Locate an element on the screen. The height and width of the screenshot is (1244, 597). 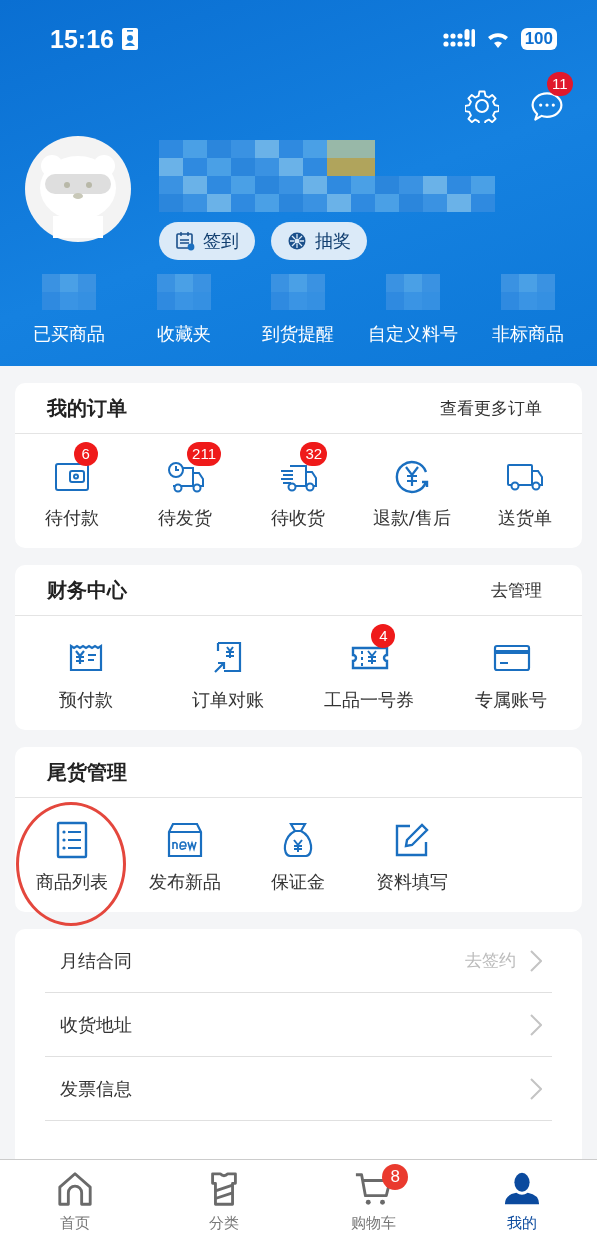
section-link: 查看更多订单 is located at coordinates (491, 408).